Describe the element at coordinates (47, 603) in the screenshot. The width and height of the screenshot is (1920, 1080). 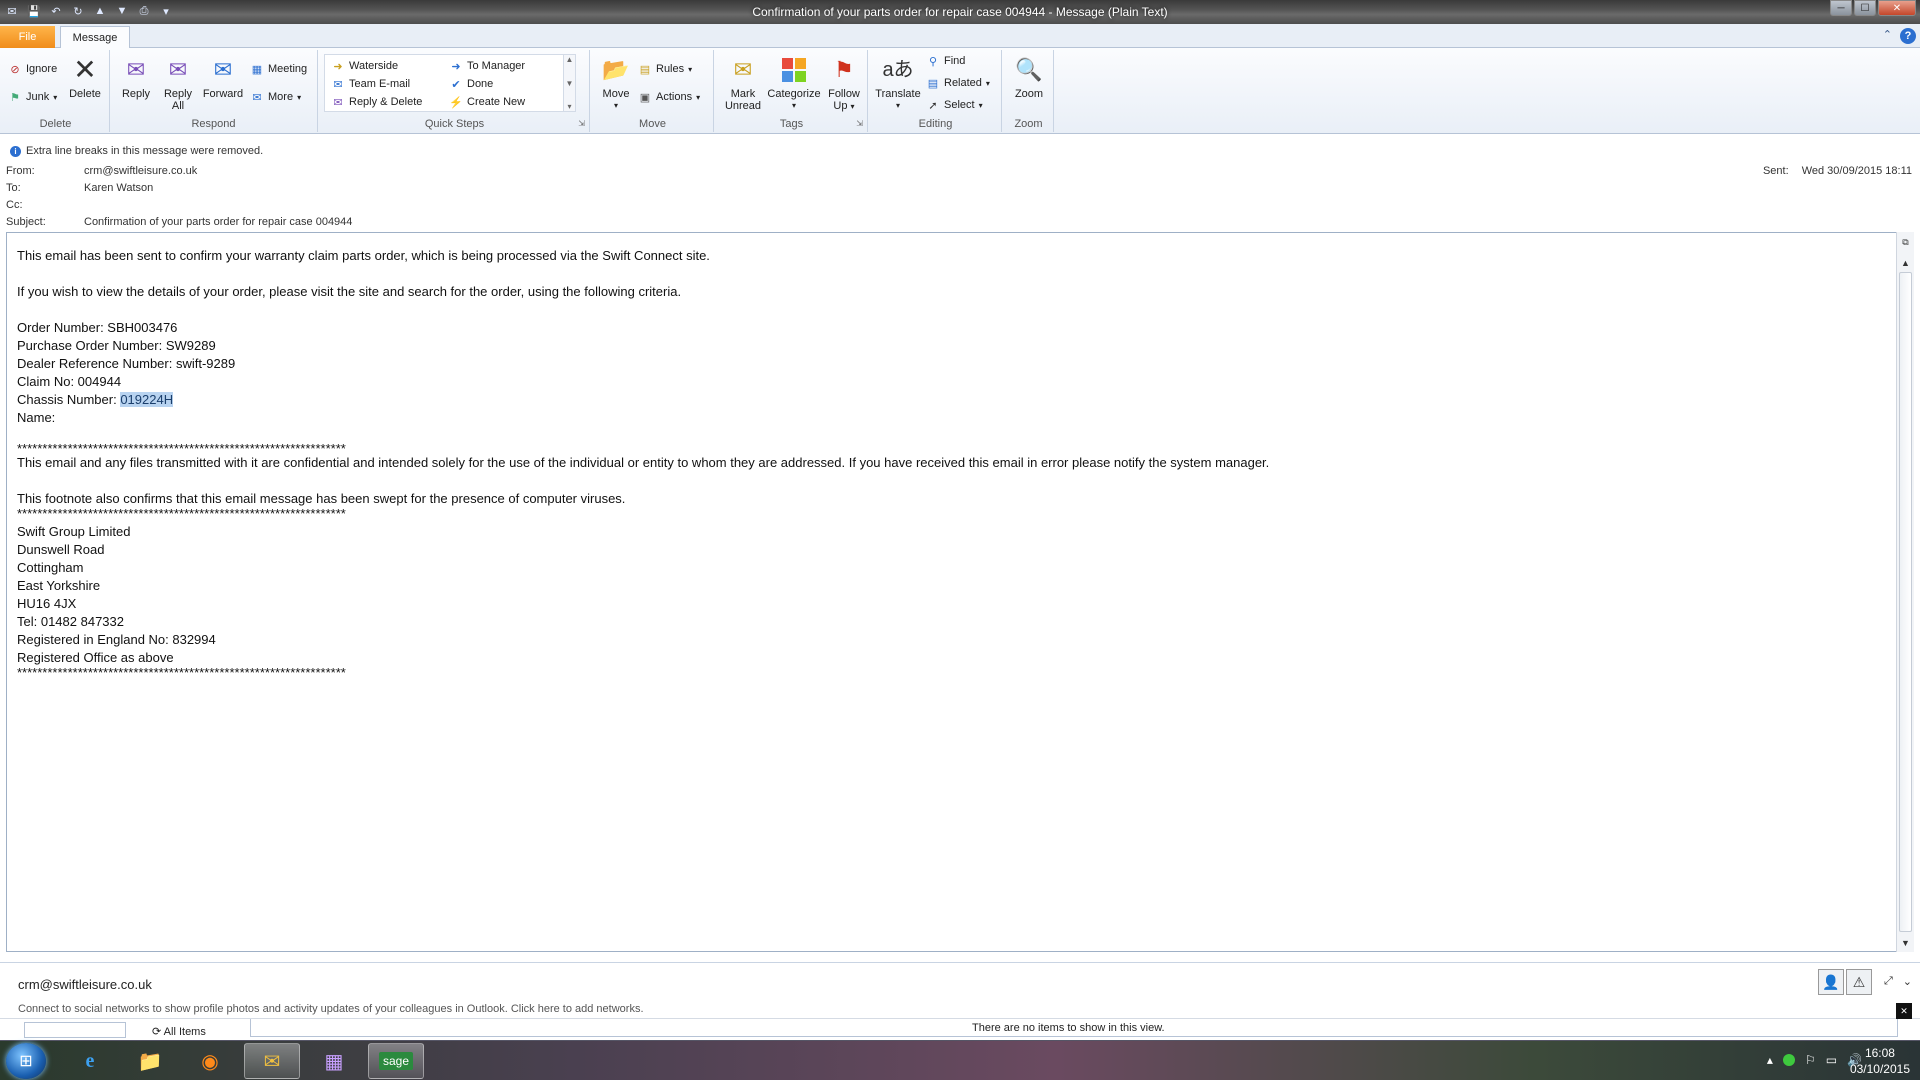
I see `address-line: HU16 4JX` at that location.